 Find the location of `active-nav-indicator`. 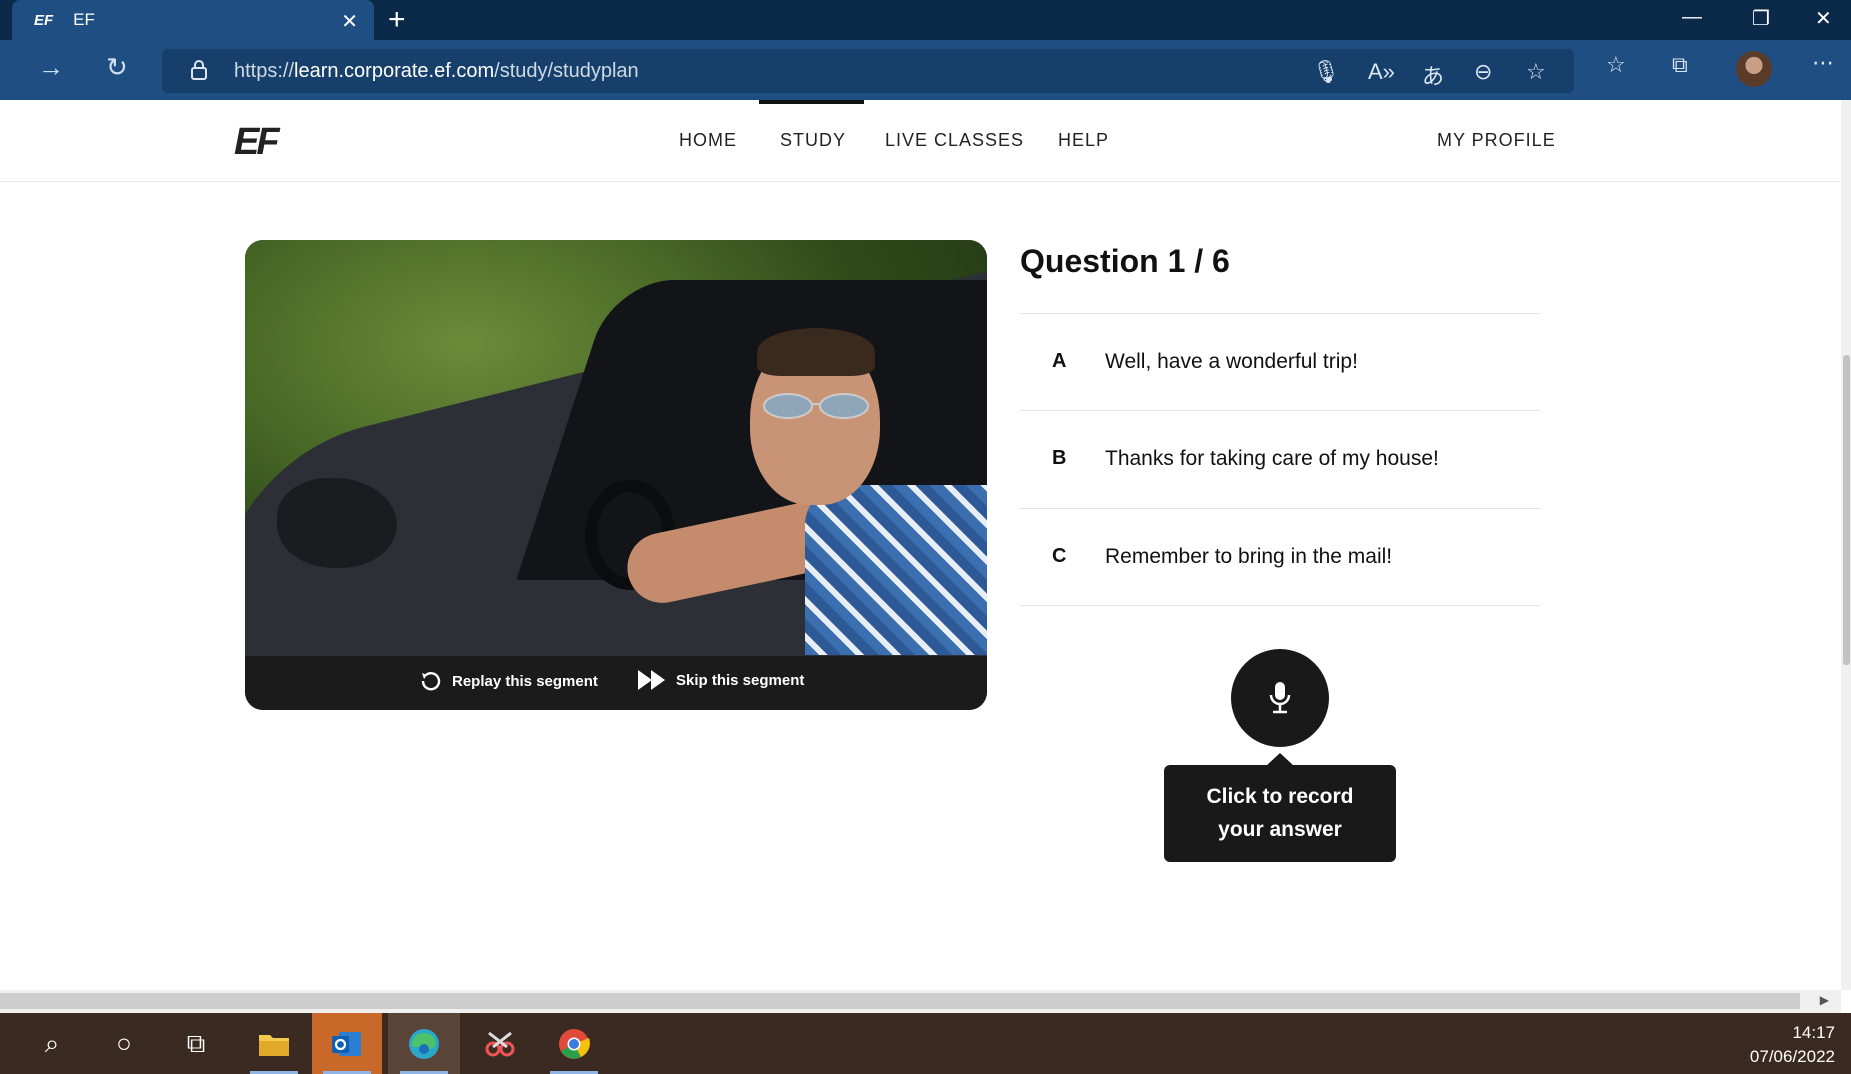

active-nav-indicator is located at coordinates (811, 102).